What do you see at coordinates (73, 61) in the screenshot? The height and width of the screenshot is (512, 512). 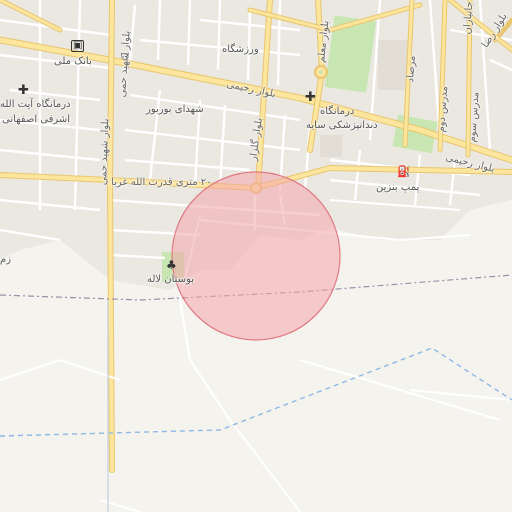 I see `label-bank-melli: بانک ملی` at bounding box center [73, 61].